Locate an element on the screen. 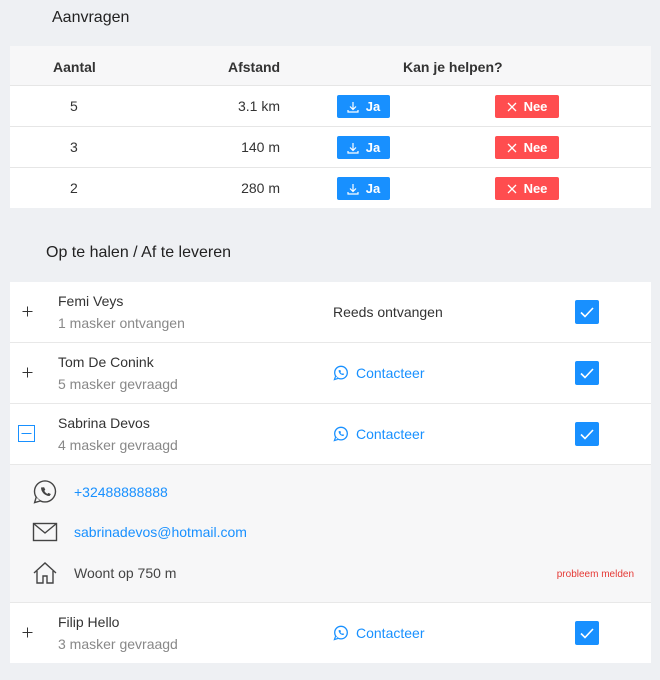  requests-title: Aanvragen is located at coordinates (91, 17).